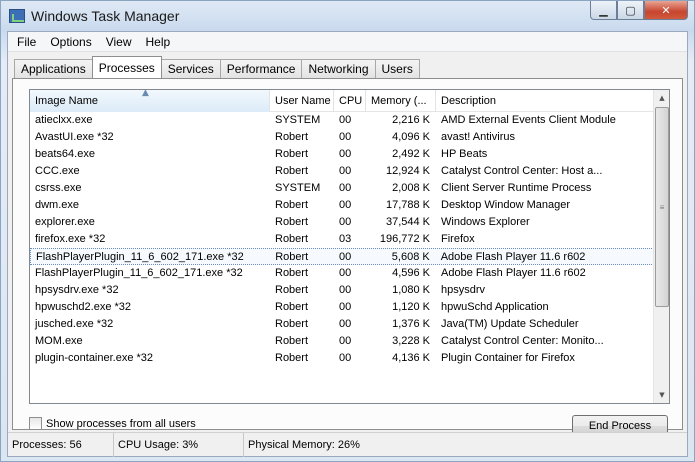  I want to click on description-cell: Adobe Flash Player 11.6 r602, so click(513, 257).